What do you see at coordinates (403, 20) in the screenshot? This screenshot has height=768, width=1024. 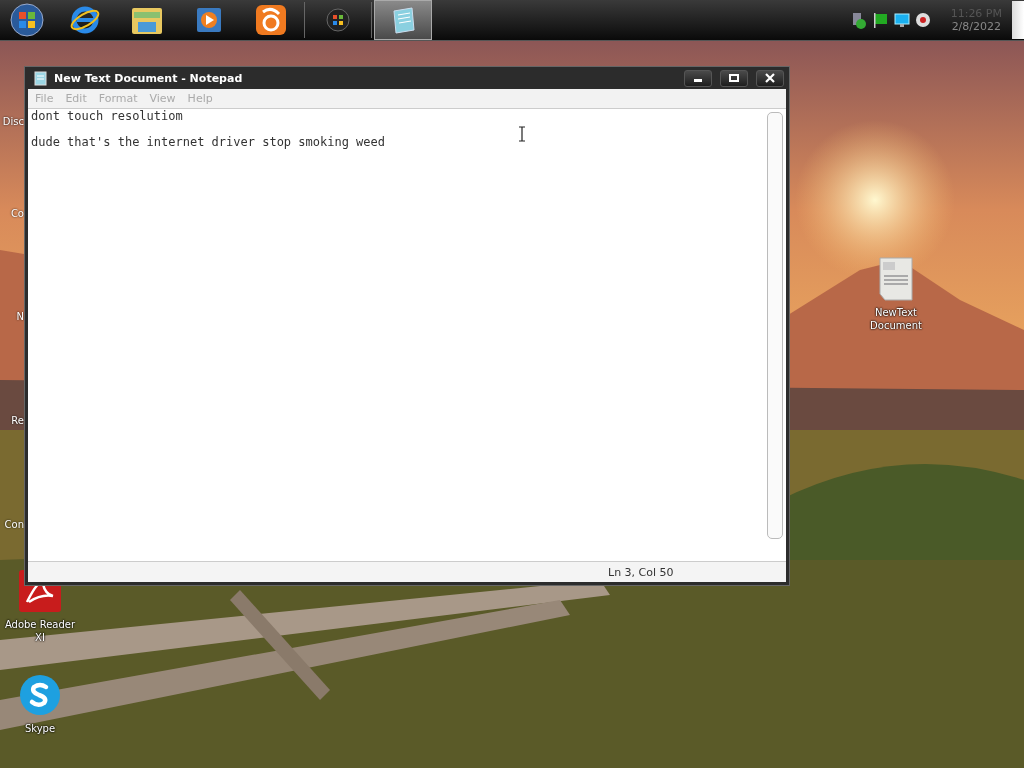 I see `taskbar-button` at bounding box center [403, 20].